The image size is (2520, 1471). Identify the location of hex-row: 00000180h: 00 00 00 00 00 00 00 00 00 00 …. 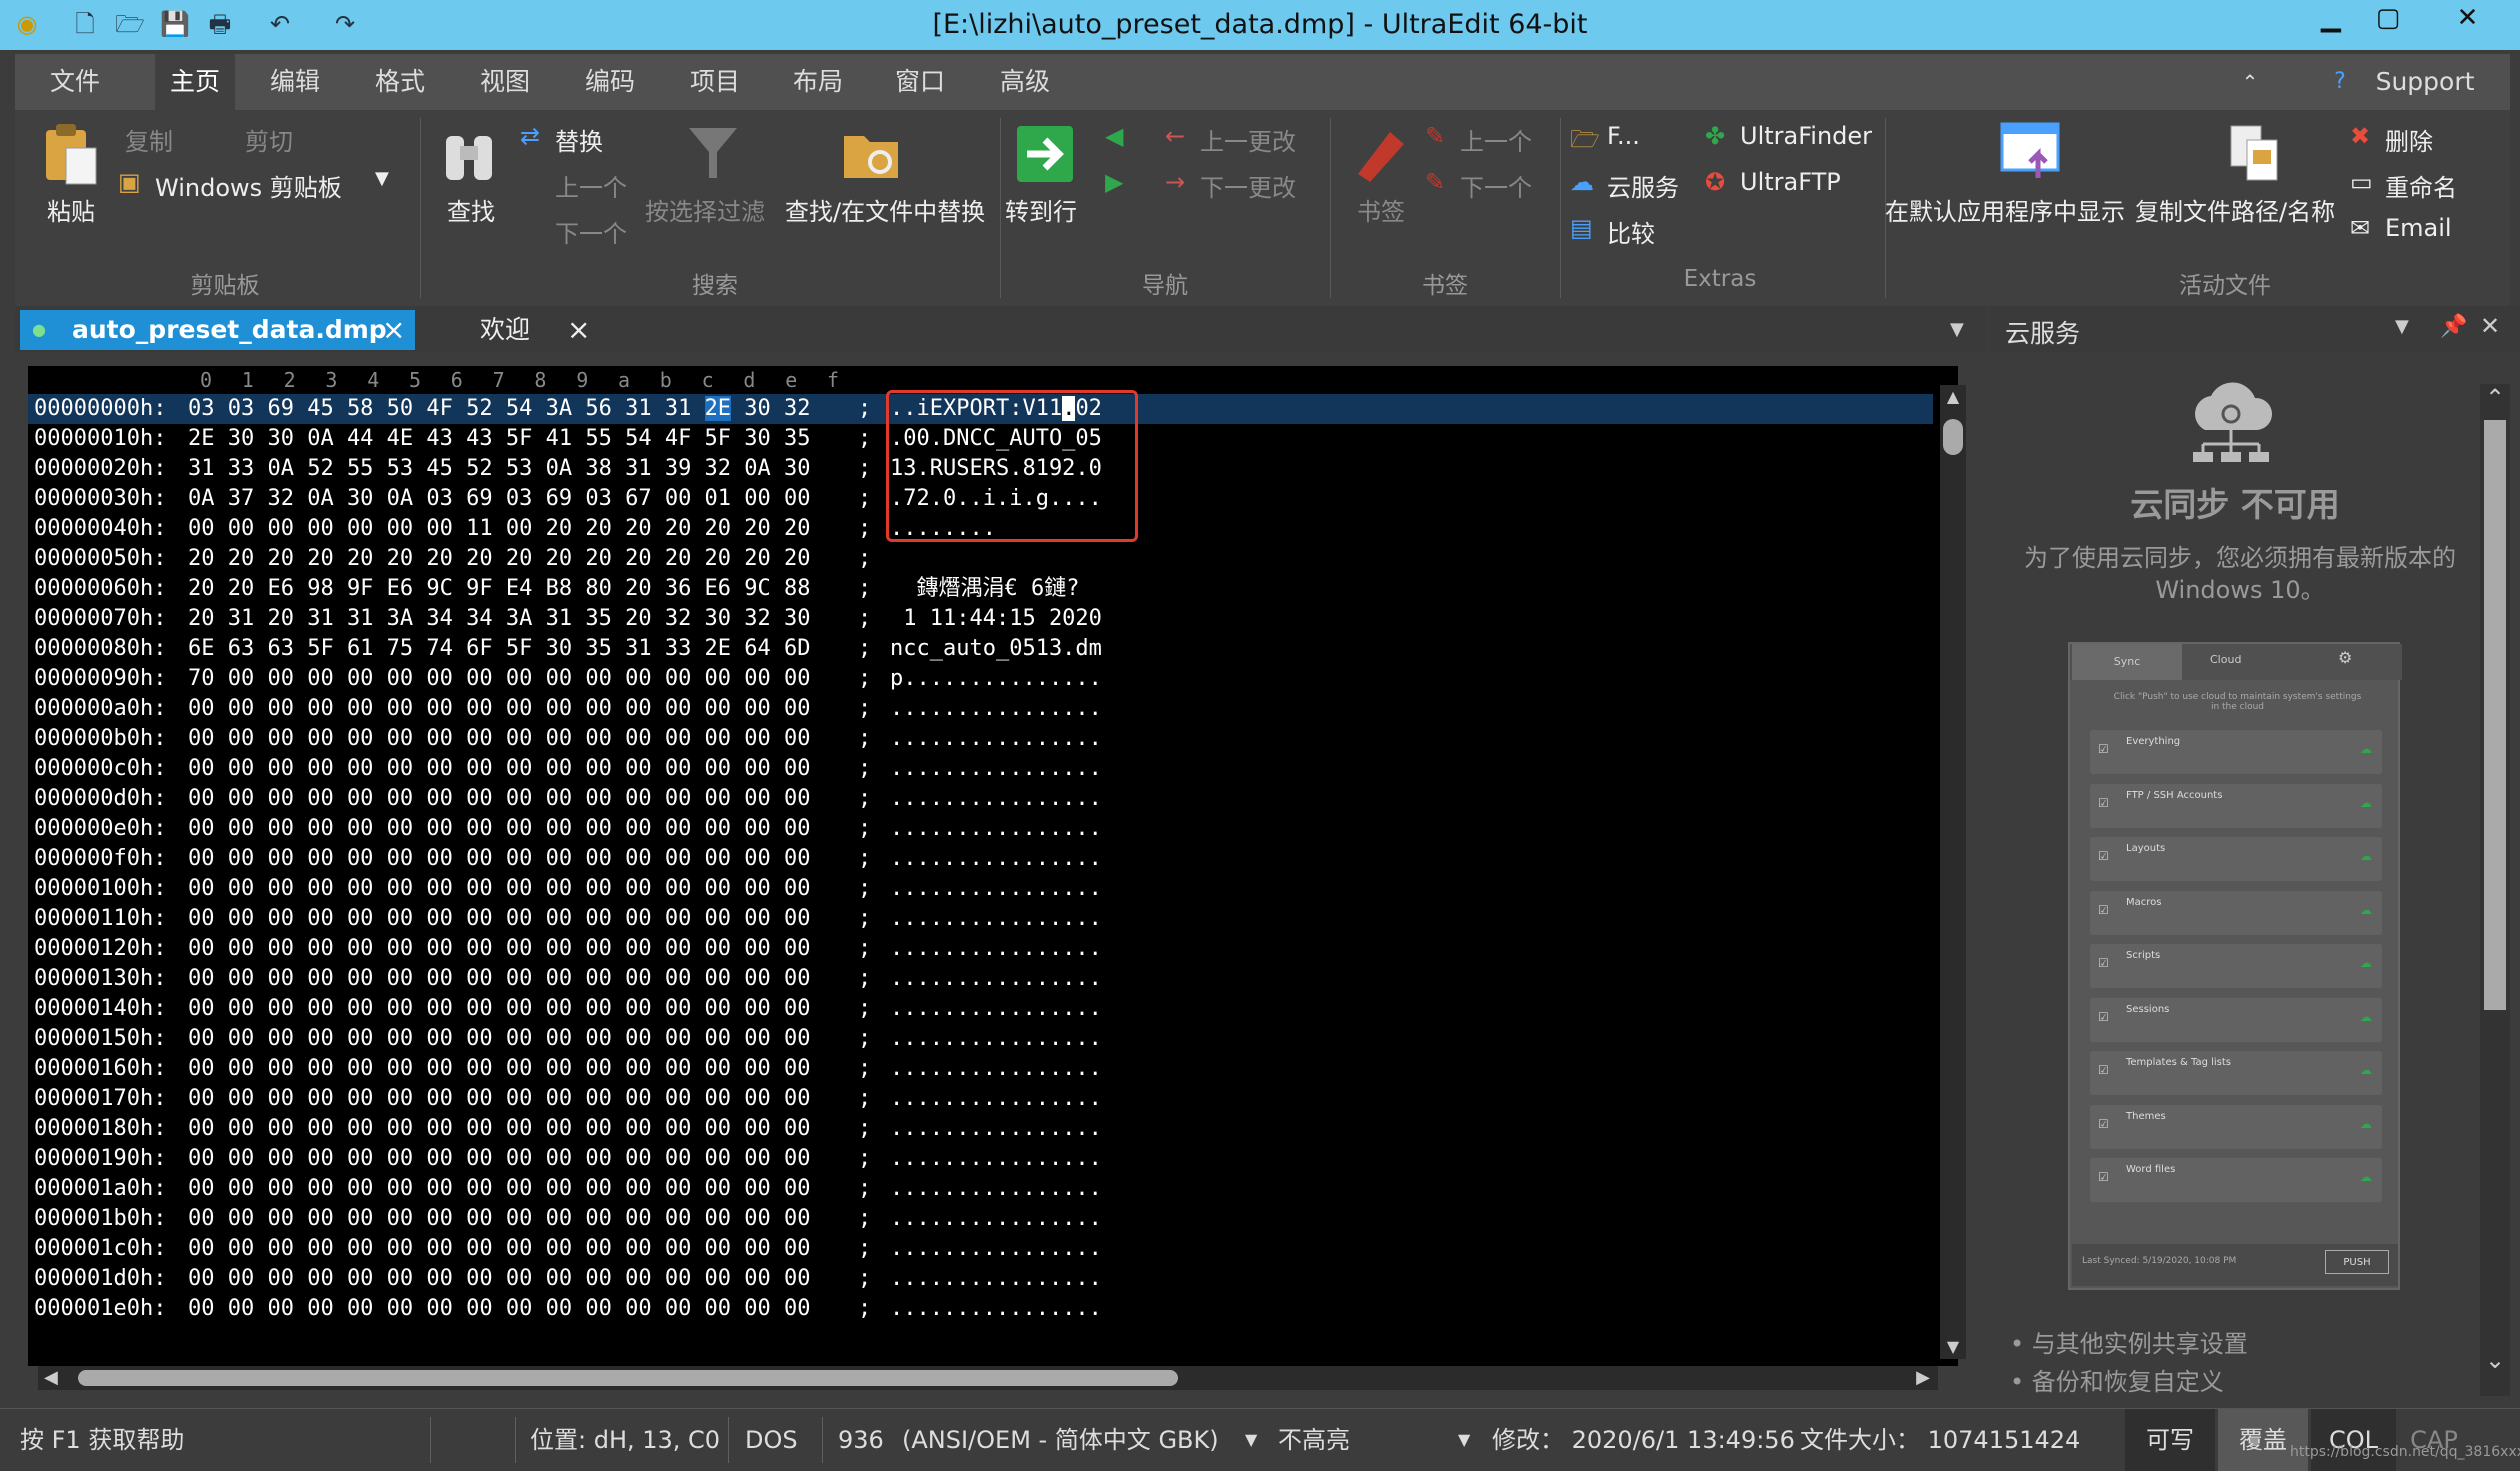
(980, 1129).